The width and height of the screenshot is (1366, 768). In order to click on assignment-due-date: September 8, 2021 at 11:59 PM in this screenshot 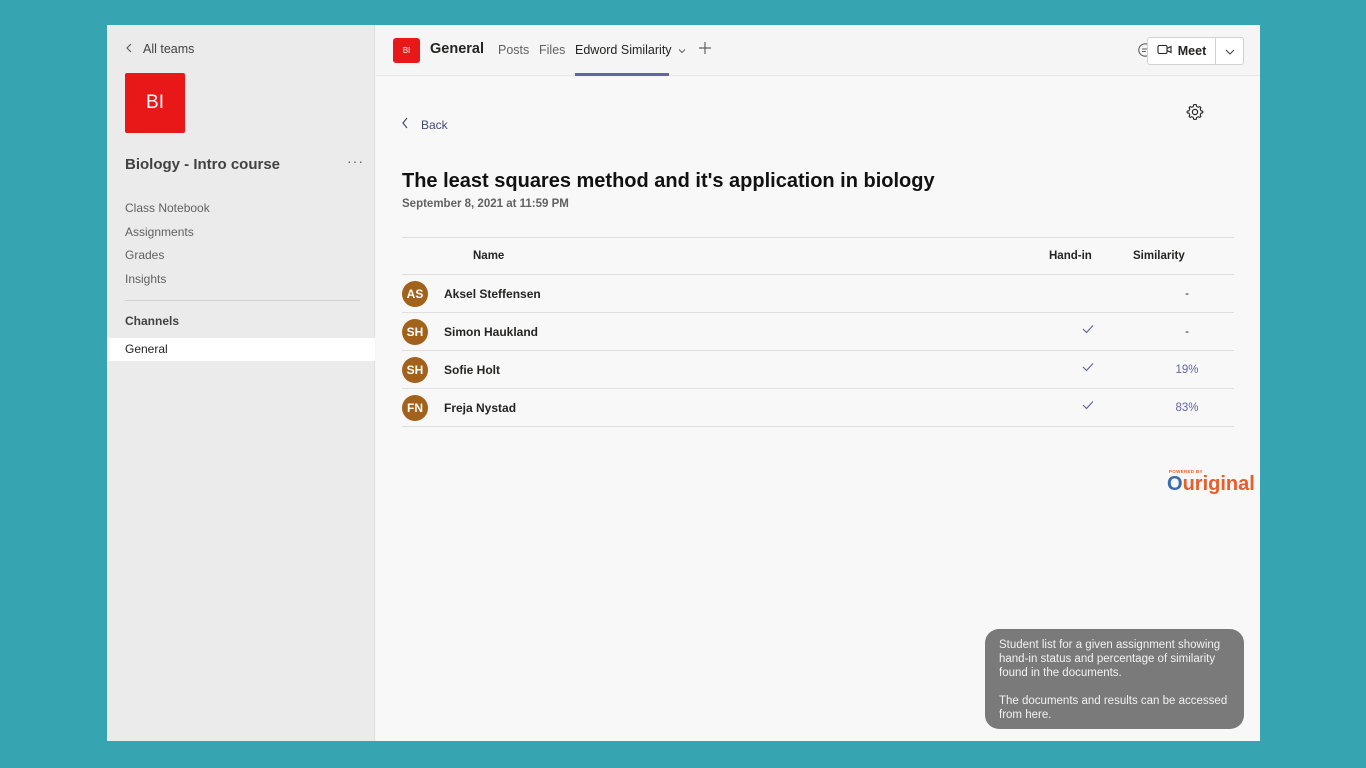, I will do `click(485, 204)`.